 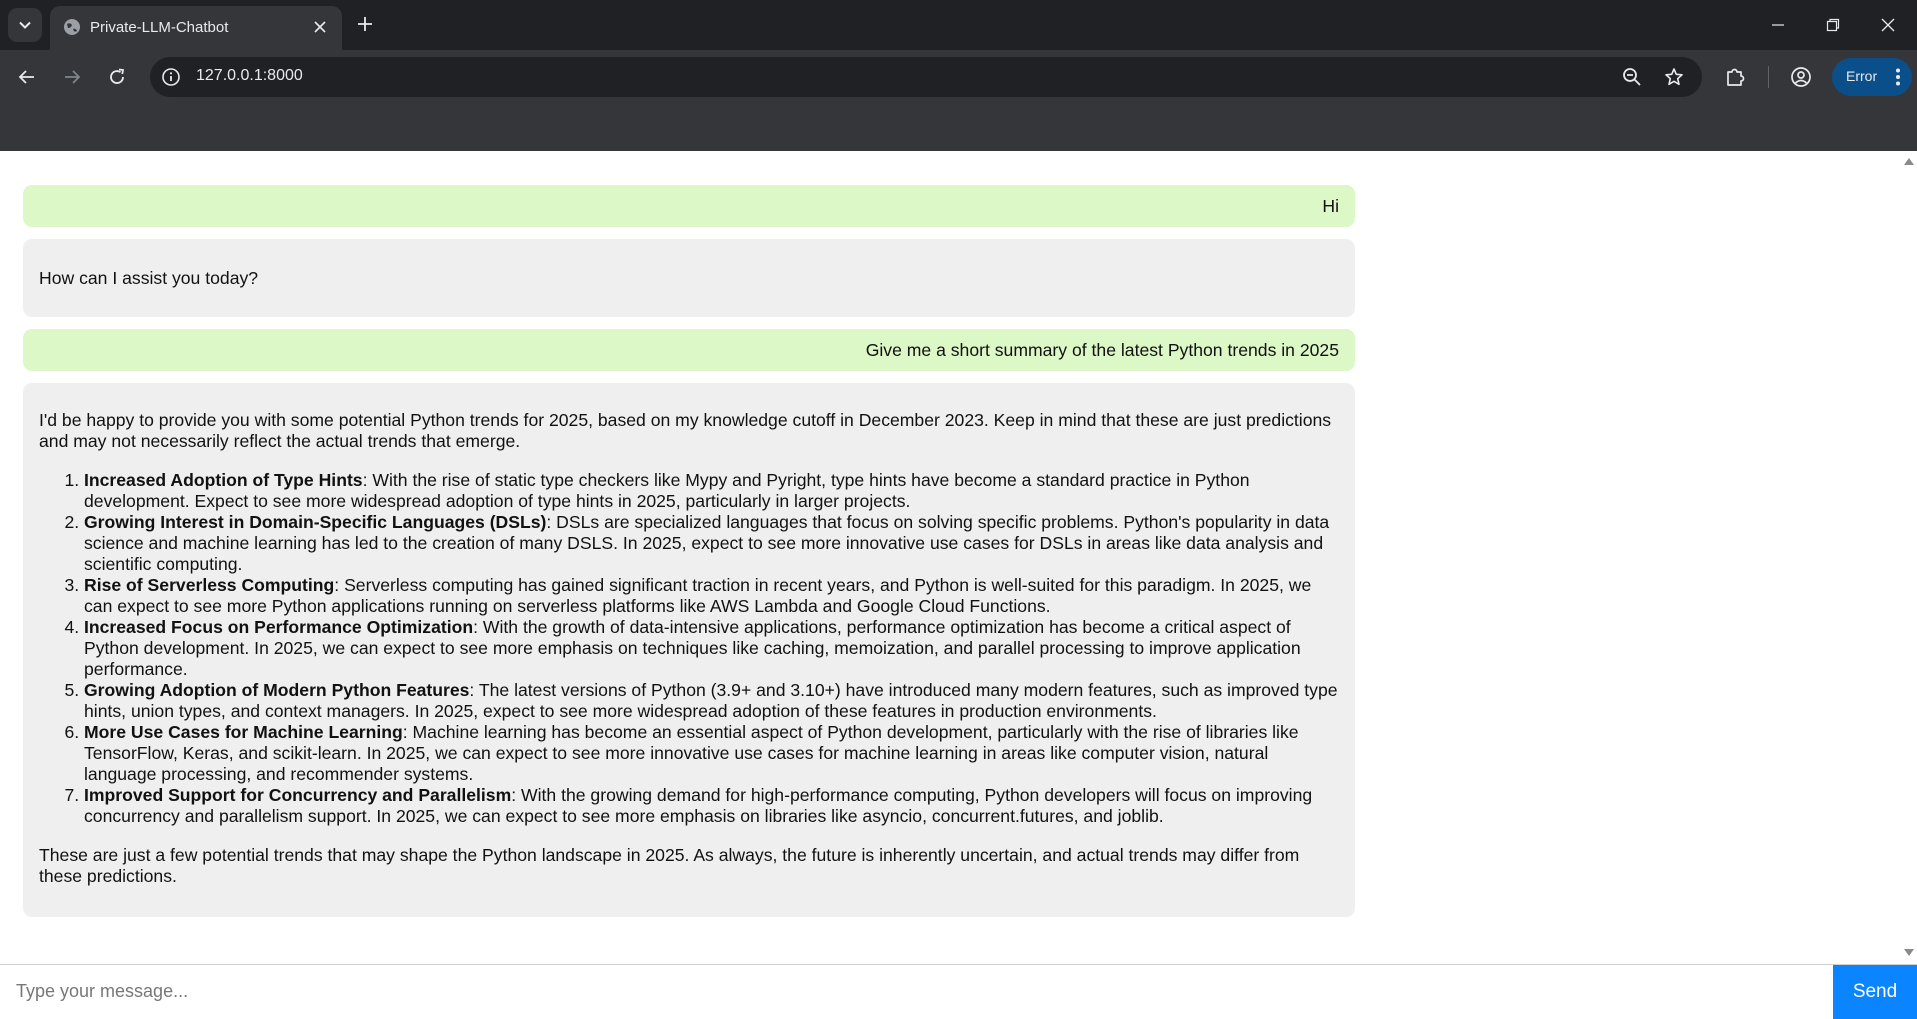 I want to click on minimize-icon, so click(x=1778, y=25).